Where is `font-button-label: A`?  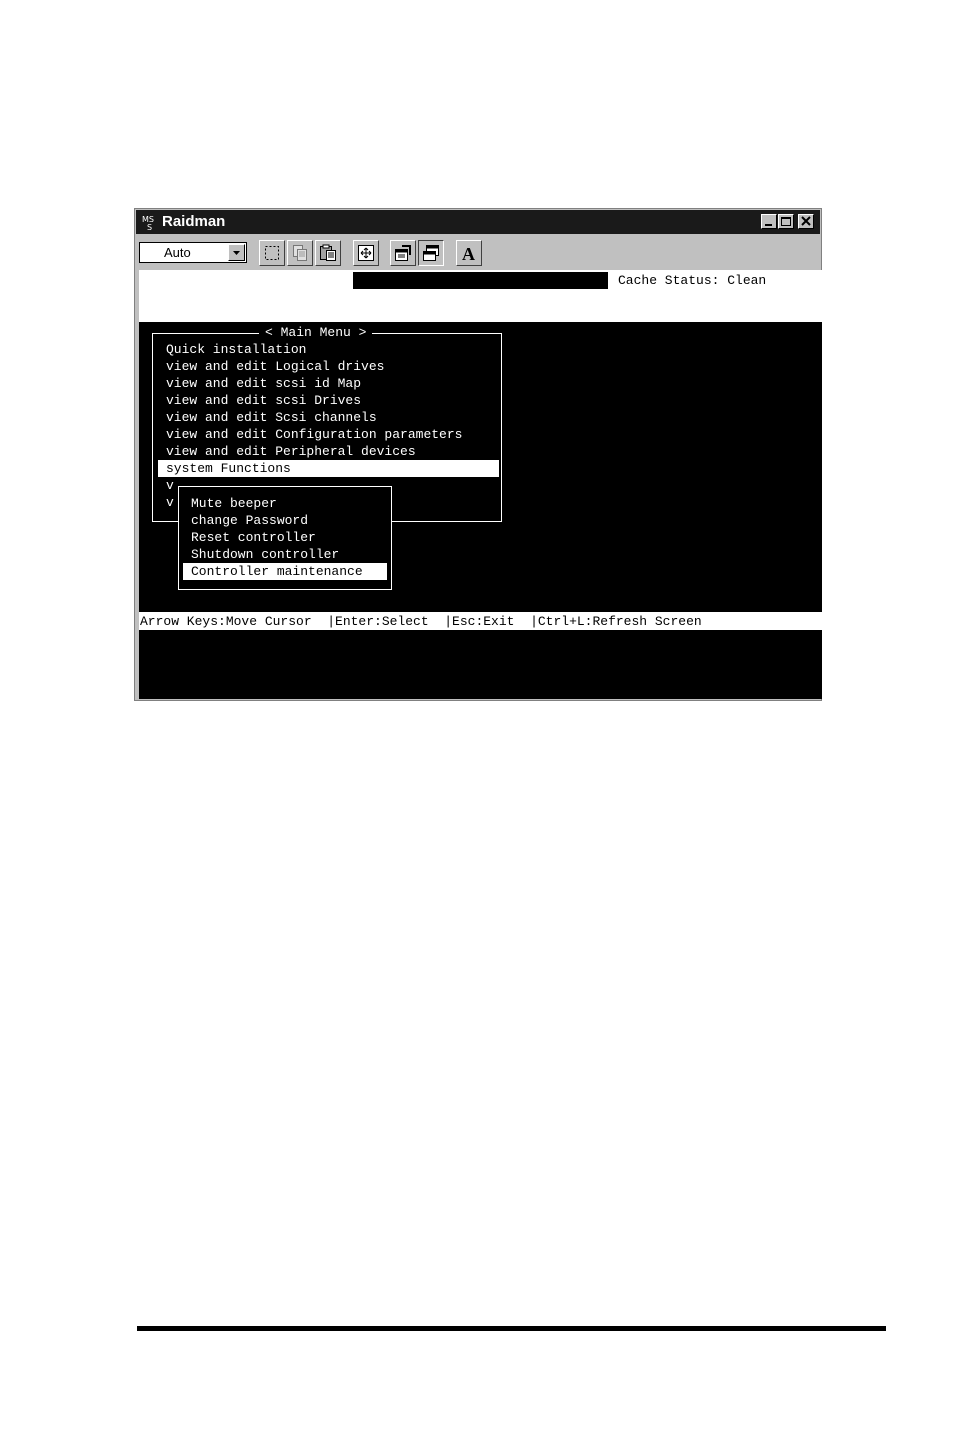
font-button-label: A is located at coordinates (468, 253).